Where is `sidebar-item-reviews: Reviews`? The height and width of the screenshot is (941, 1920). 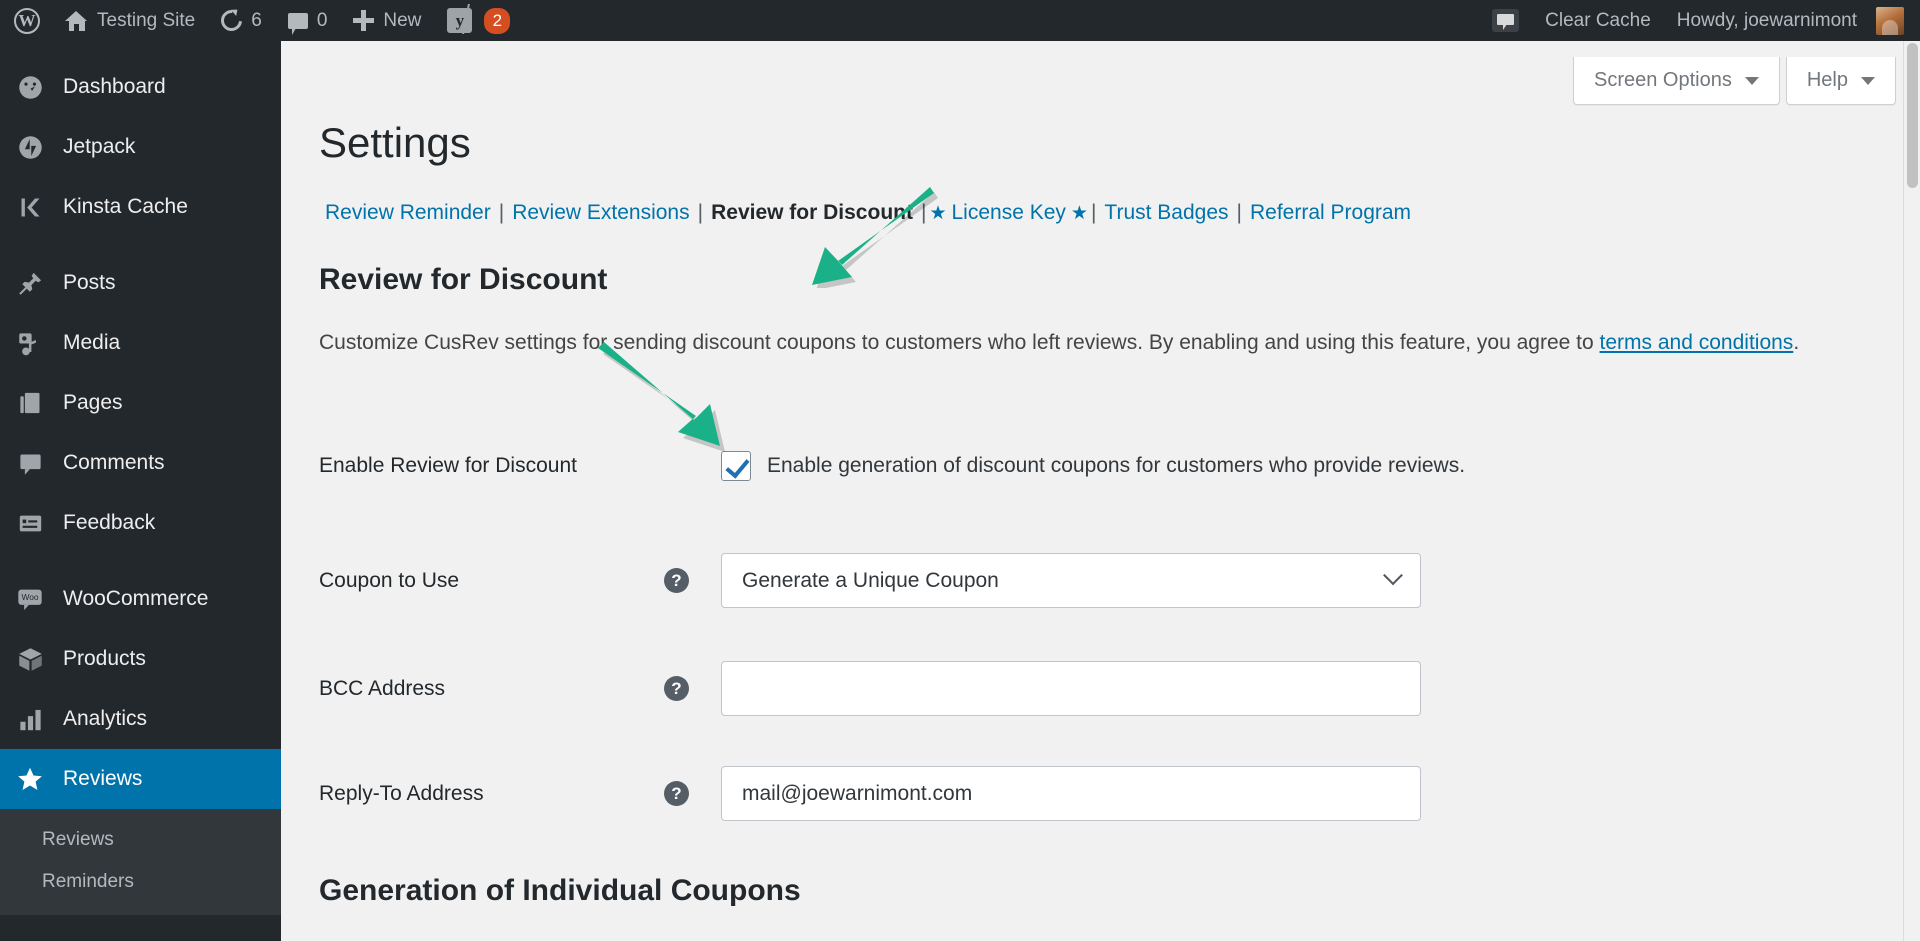
sidebar-item-reviews: Reviews is located at coordinates (148, 779).